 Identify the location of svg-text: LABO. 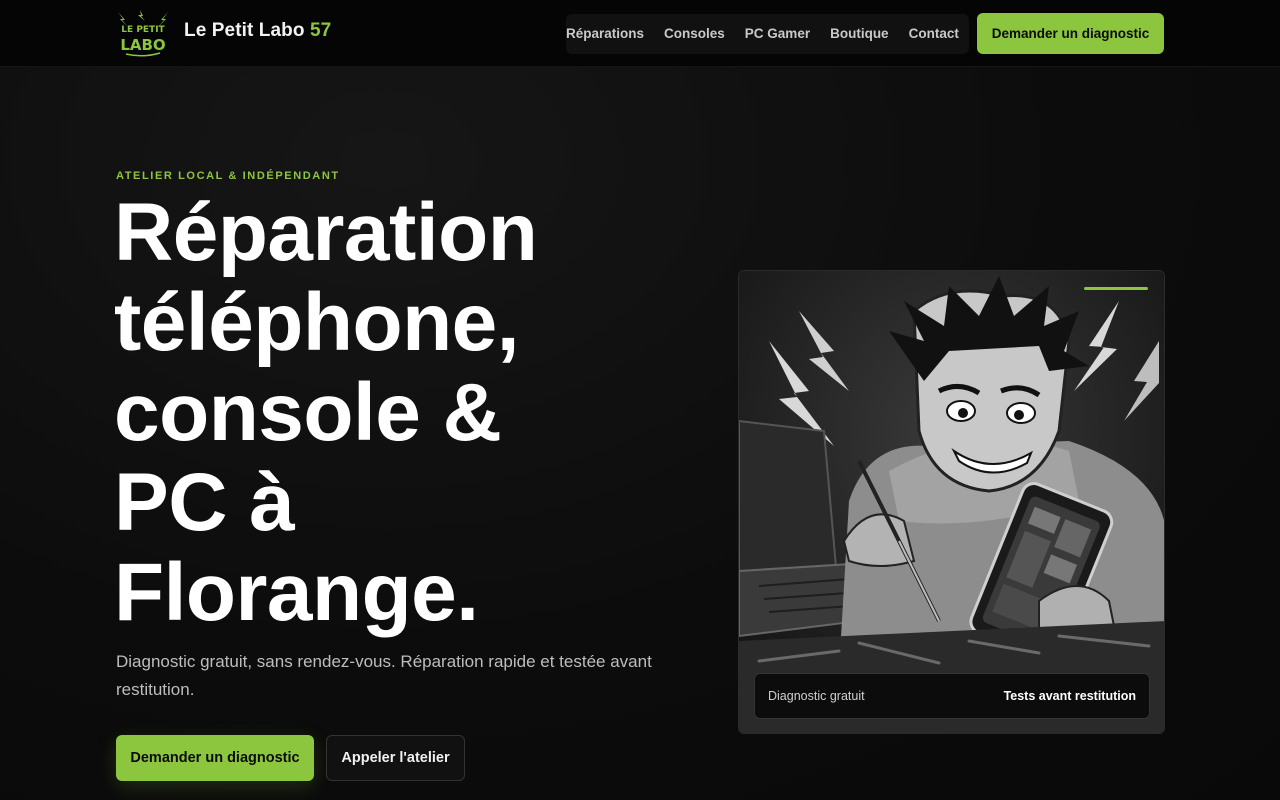
(142, 45).